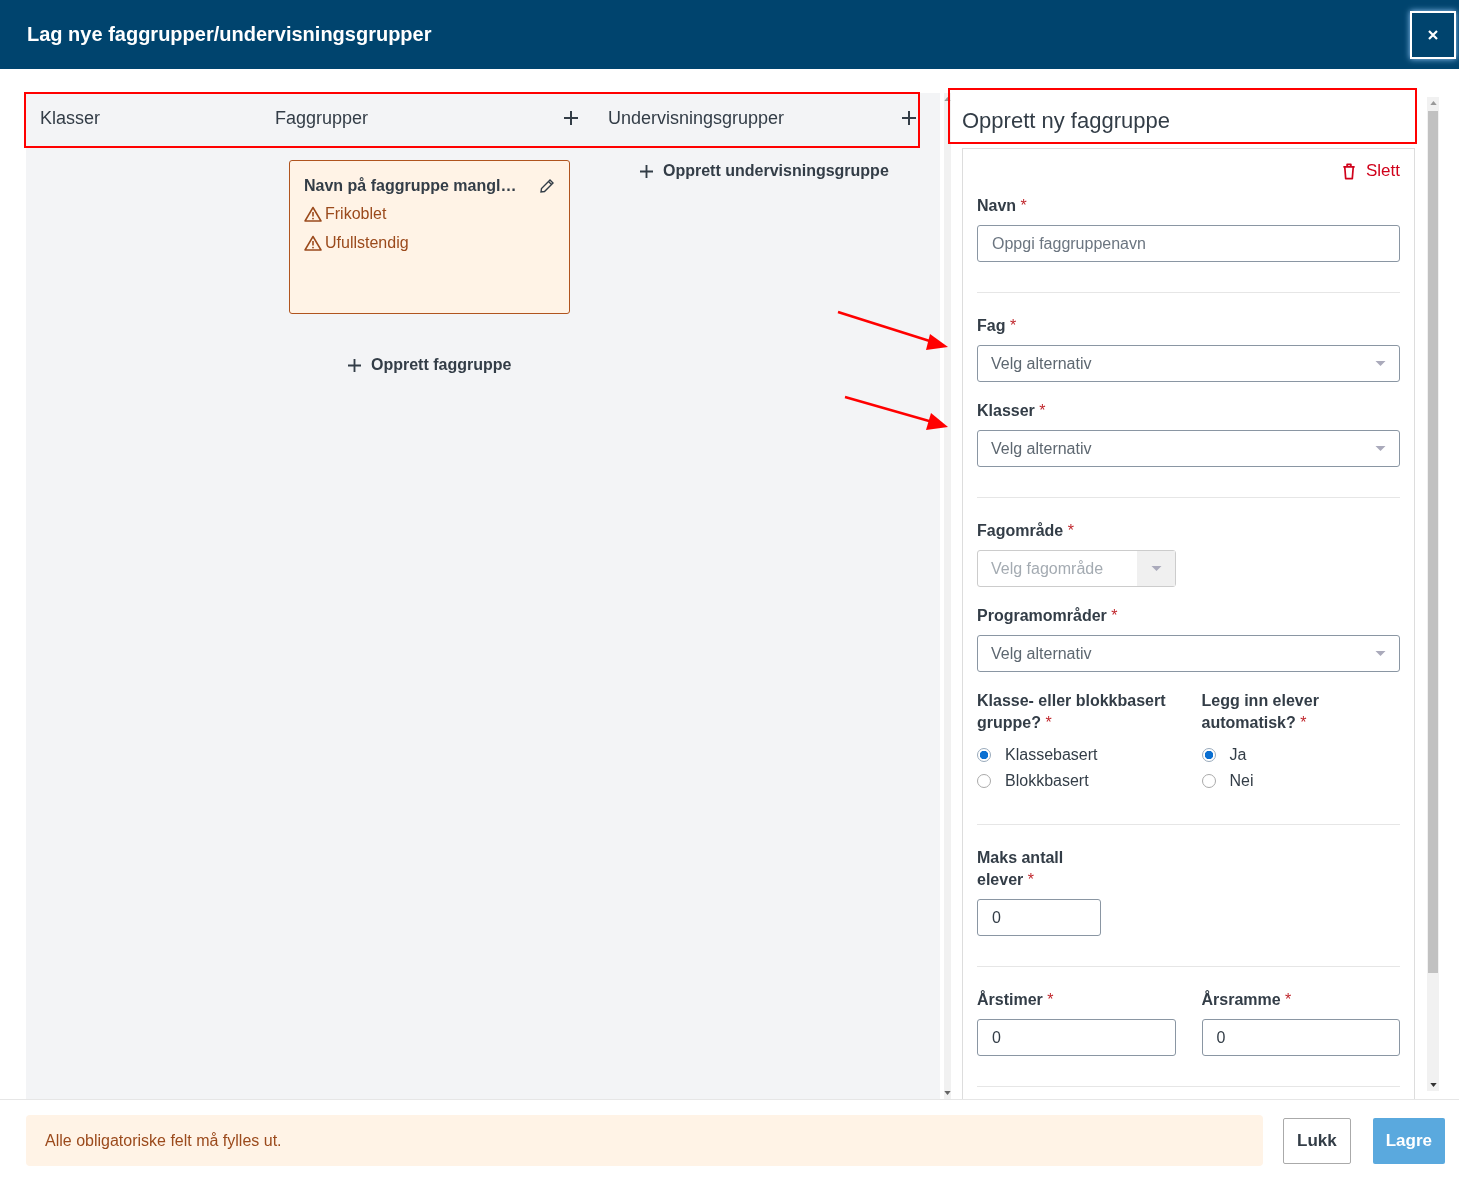  I want to click on field-label: Navn *, so click(1002, 206).